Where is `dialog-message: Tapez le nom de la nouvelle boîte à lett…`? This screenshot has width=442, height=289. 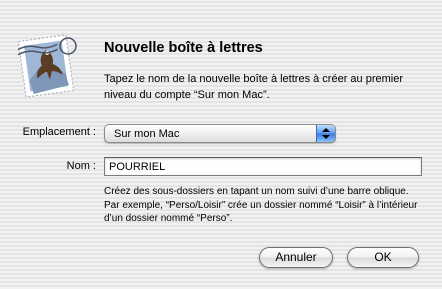
dialog-message: Tapez le nom de la nouvelle boîte à lett… is located at coordinates (253, 87).